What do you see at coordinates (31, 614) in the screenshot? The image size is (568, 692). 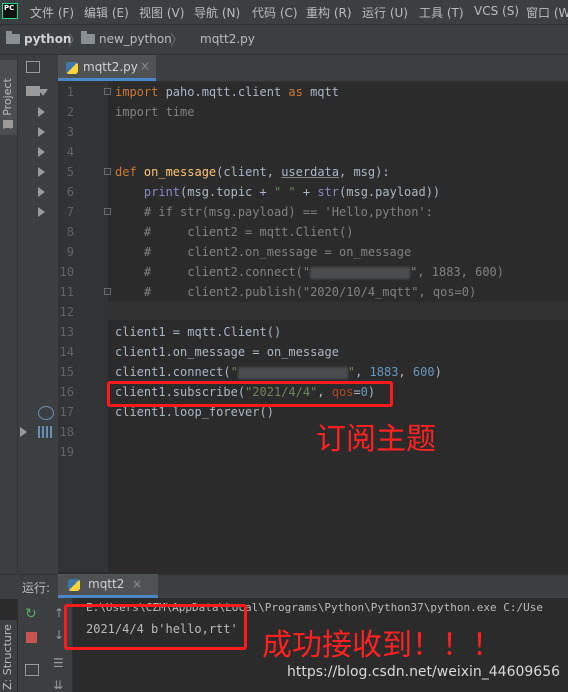 I see `rerun-icon: ↻` at bounding box center [31, 614].